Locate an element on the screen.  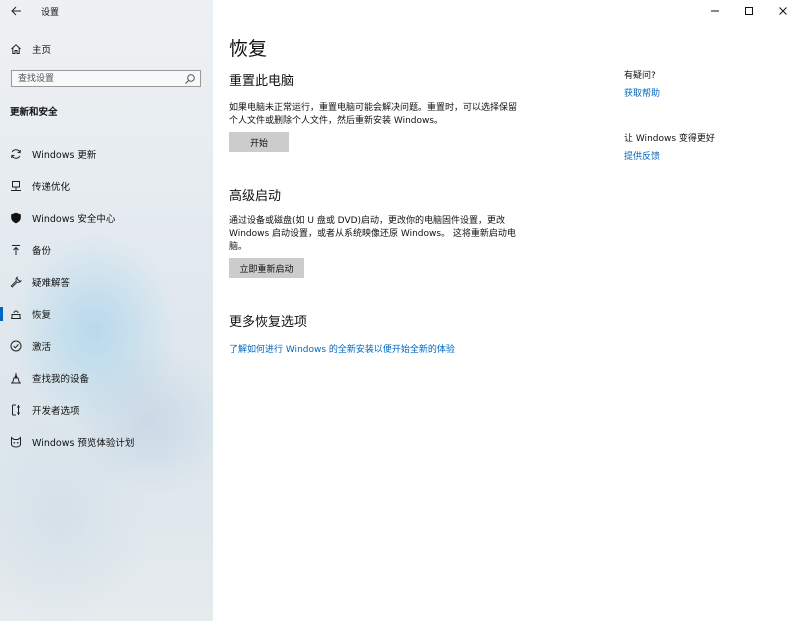
back-button is located at coordinates (16, 11).